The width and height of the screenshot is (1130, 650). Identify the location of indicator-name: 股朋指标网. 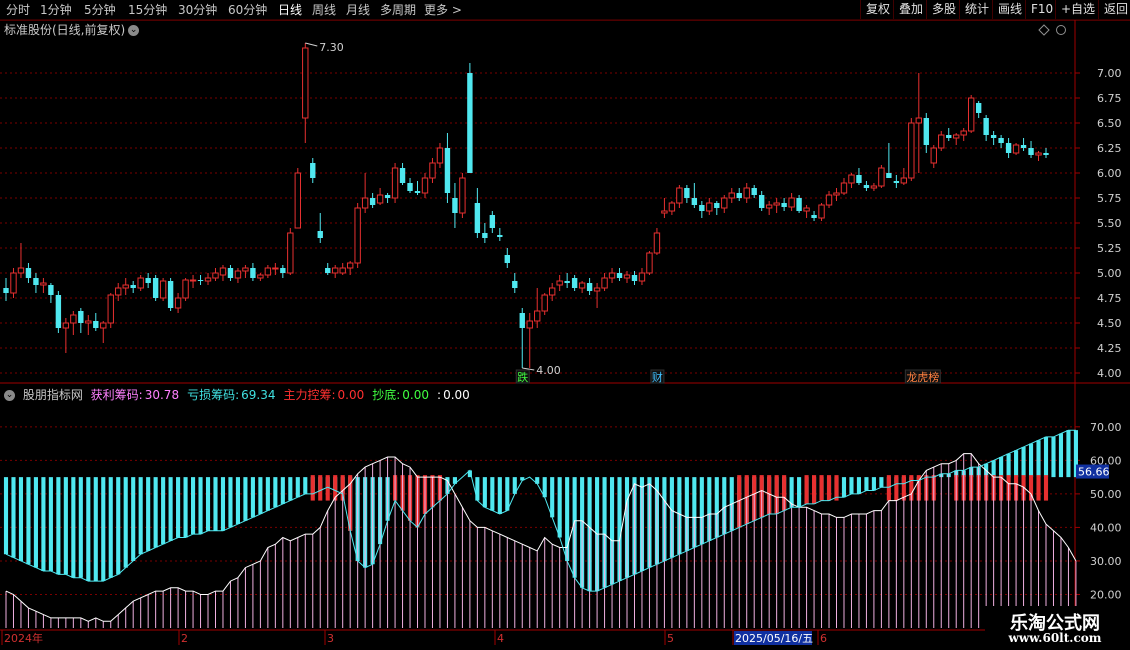
(53, 395).